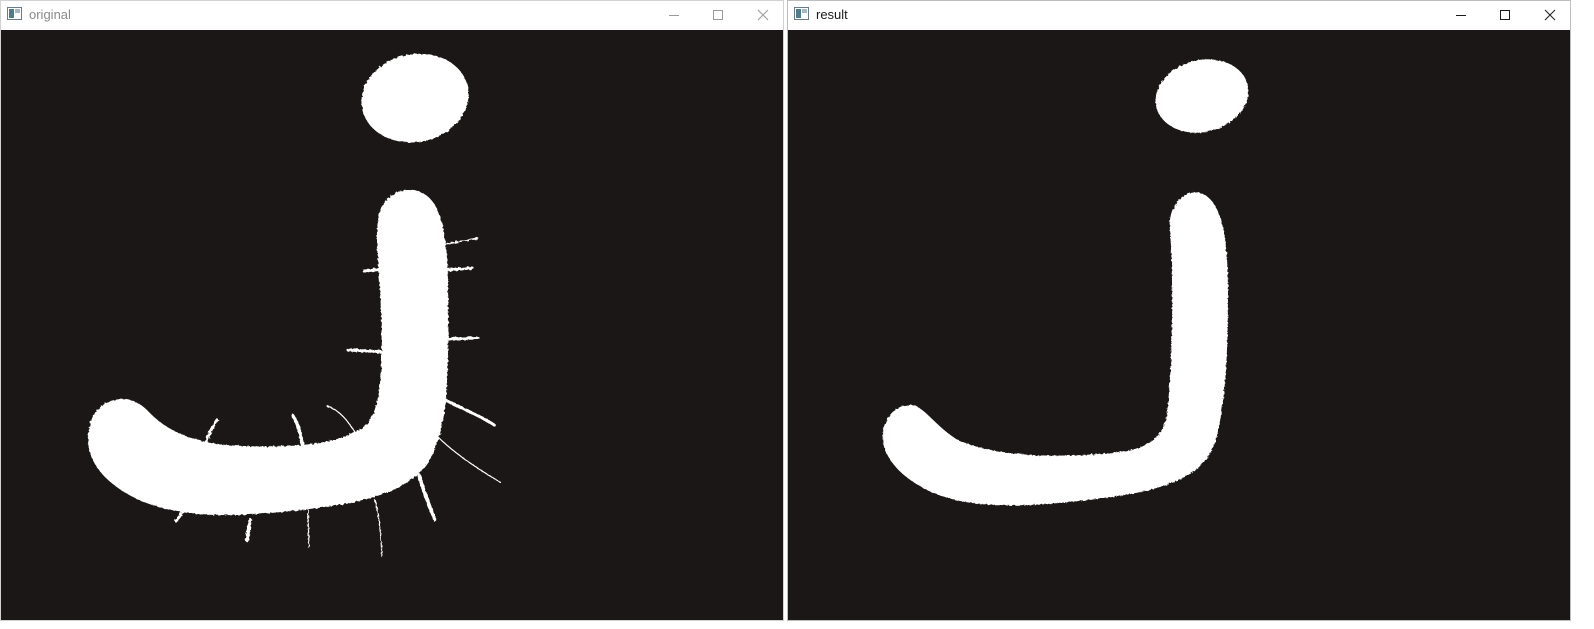 The height and width of the screenshot is (629, 1594). What do you see at coordinates (1179, 15) in the screenshot?
I see `result-titlebar: result` at bounding box center [1179, 15].